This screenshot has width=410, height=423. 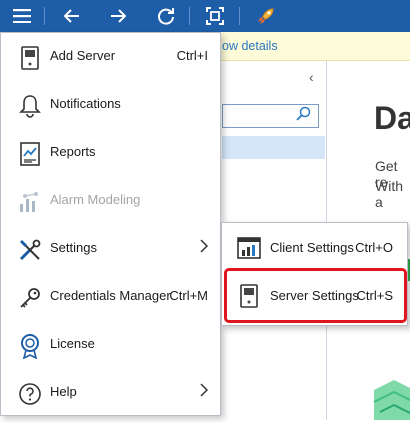 I want to click on menu-item-alarm-modeling: Alarm Modeling, so click(x=110, y=201).